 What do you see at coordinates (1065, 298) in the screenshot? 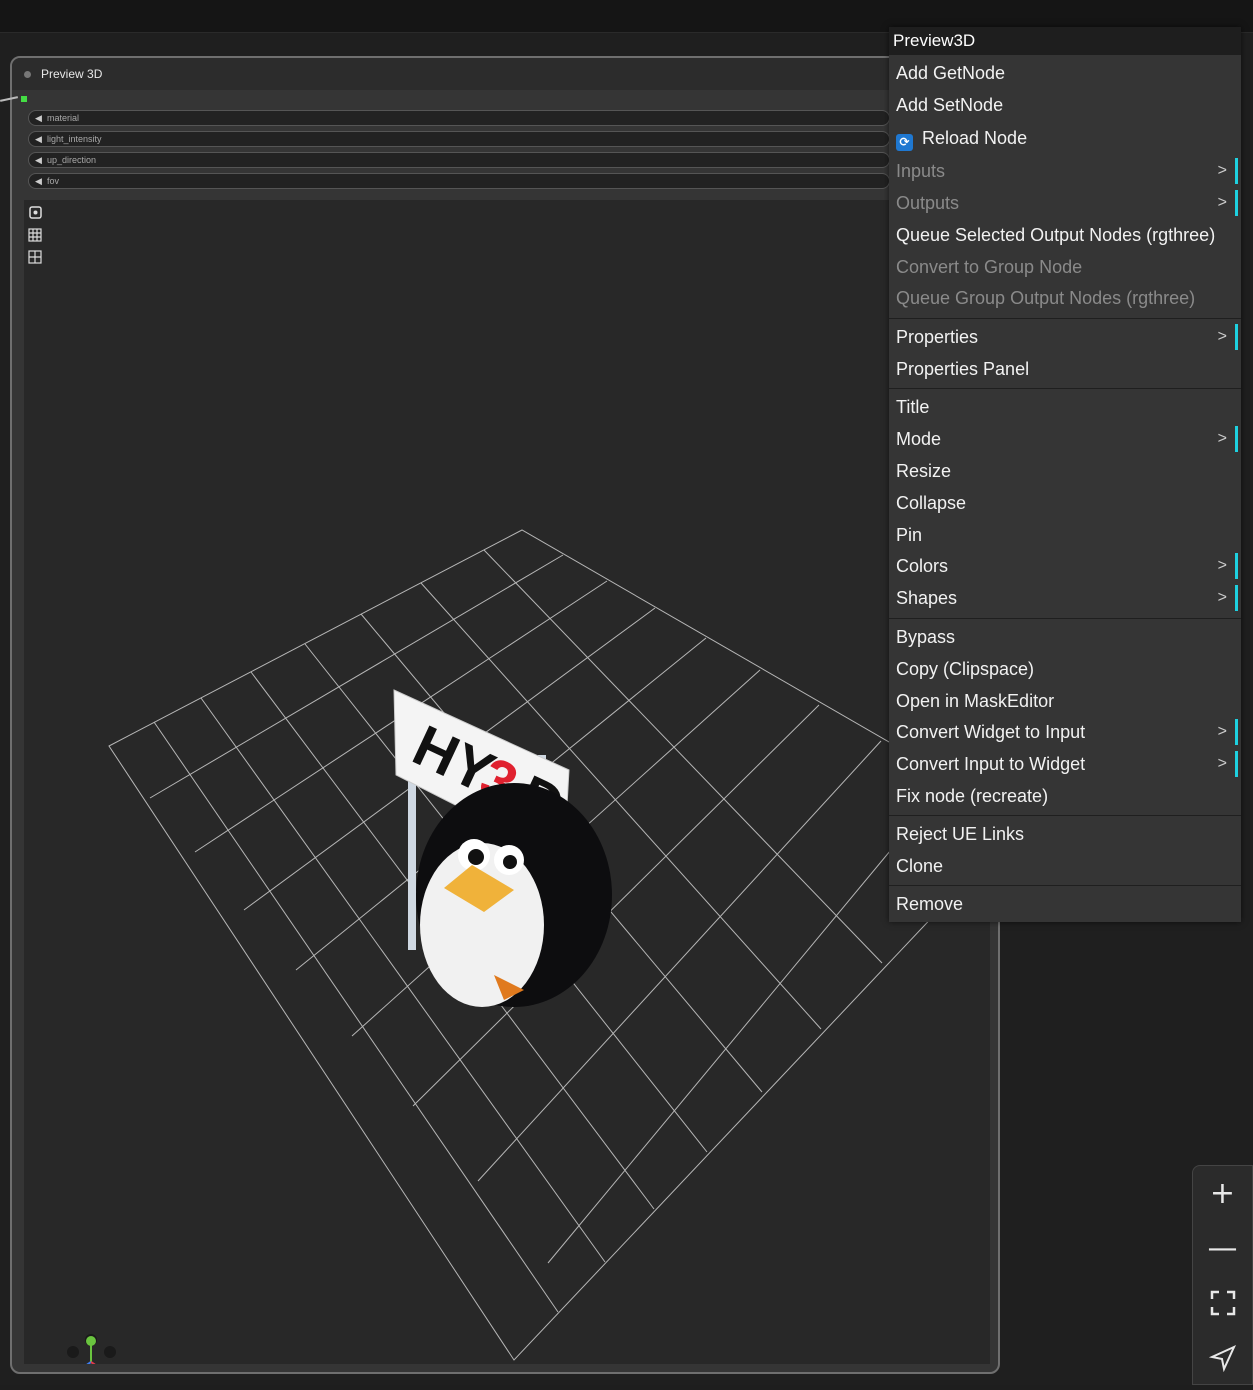
I see `menu-item-queue-group-output-nodes: Queue Group Output Nodes (rgthree)` at bounding box center [1065, 298].